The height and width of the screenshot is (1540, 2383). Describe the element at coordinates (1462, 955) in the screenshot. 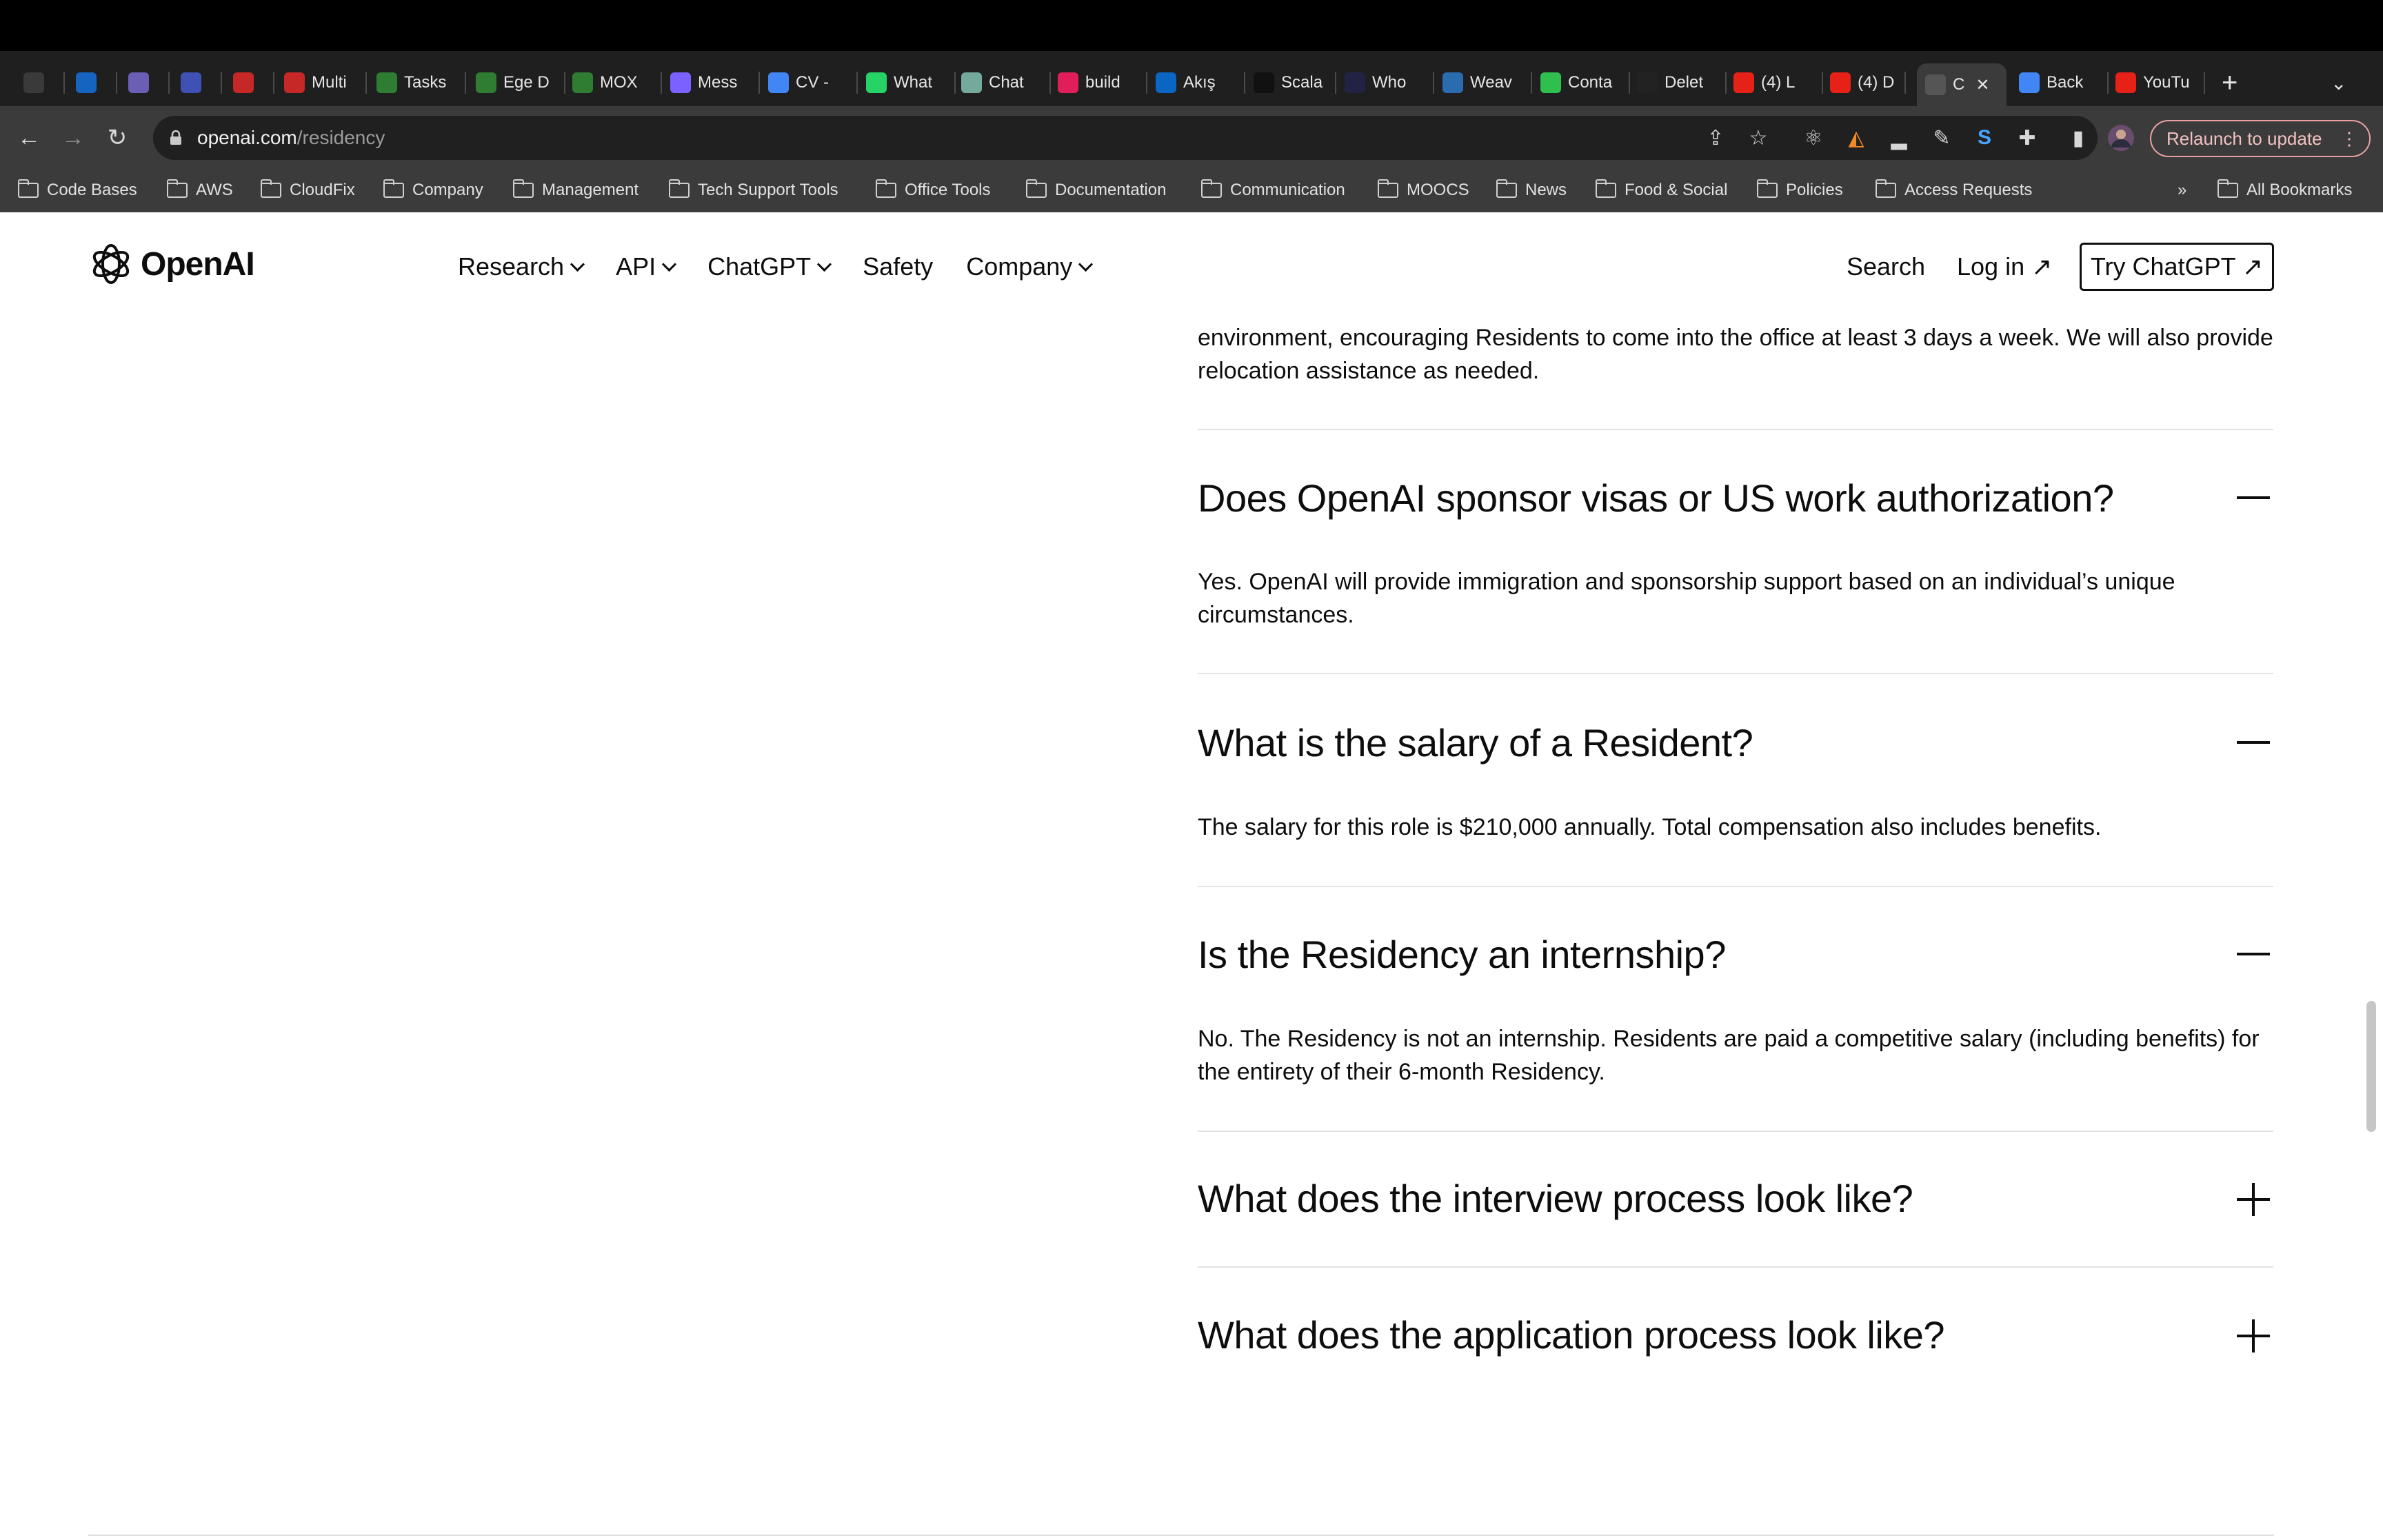

I see `faq-question: Is the Residency an internship?` at that location.